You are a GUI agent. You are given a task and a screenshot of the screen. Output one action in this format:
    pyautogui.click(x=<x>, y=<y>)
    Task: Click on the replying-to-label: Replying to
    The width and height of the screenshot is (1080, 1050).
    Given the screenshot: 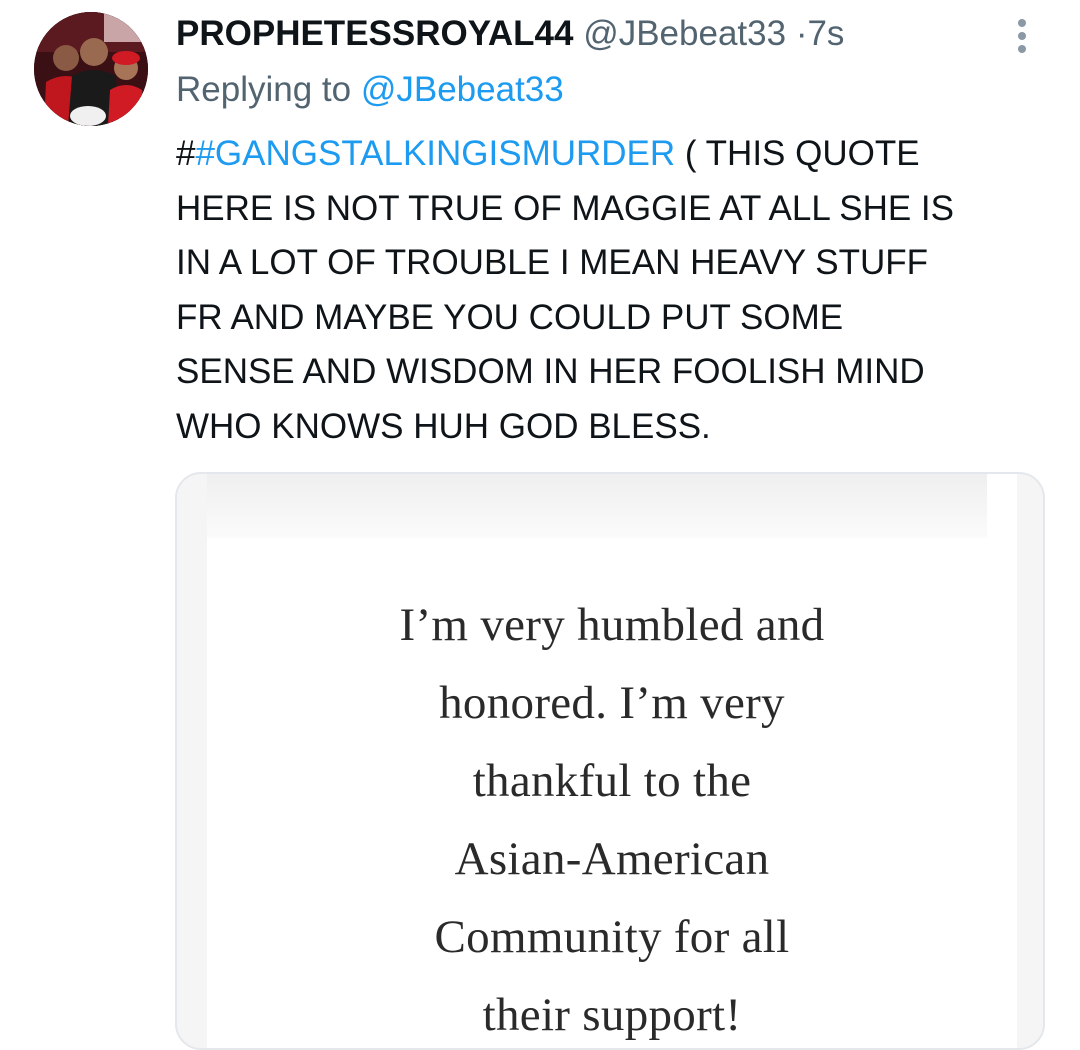 What is the action you would take?
    pyautogui.click(x=264, y=89)
    